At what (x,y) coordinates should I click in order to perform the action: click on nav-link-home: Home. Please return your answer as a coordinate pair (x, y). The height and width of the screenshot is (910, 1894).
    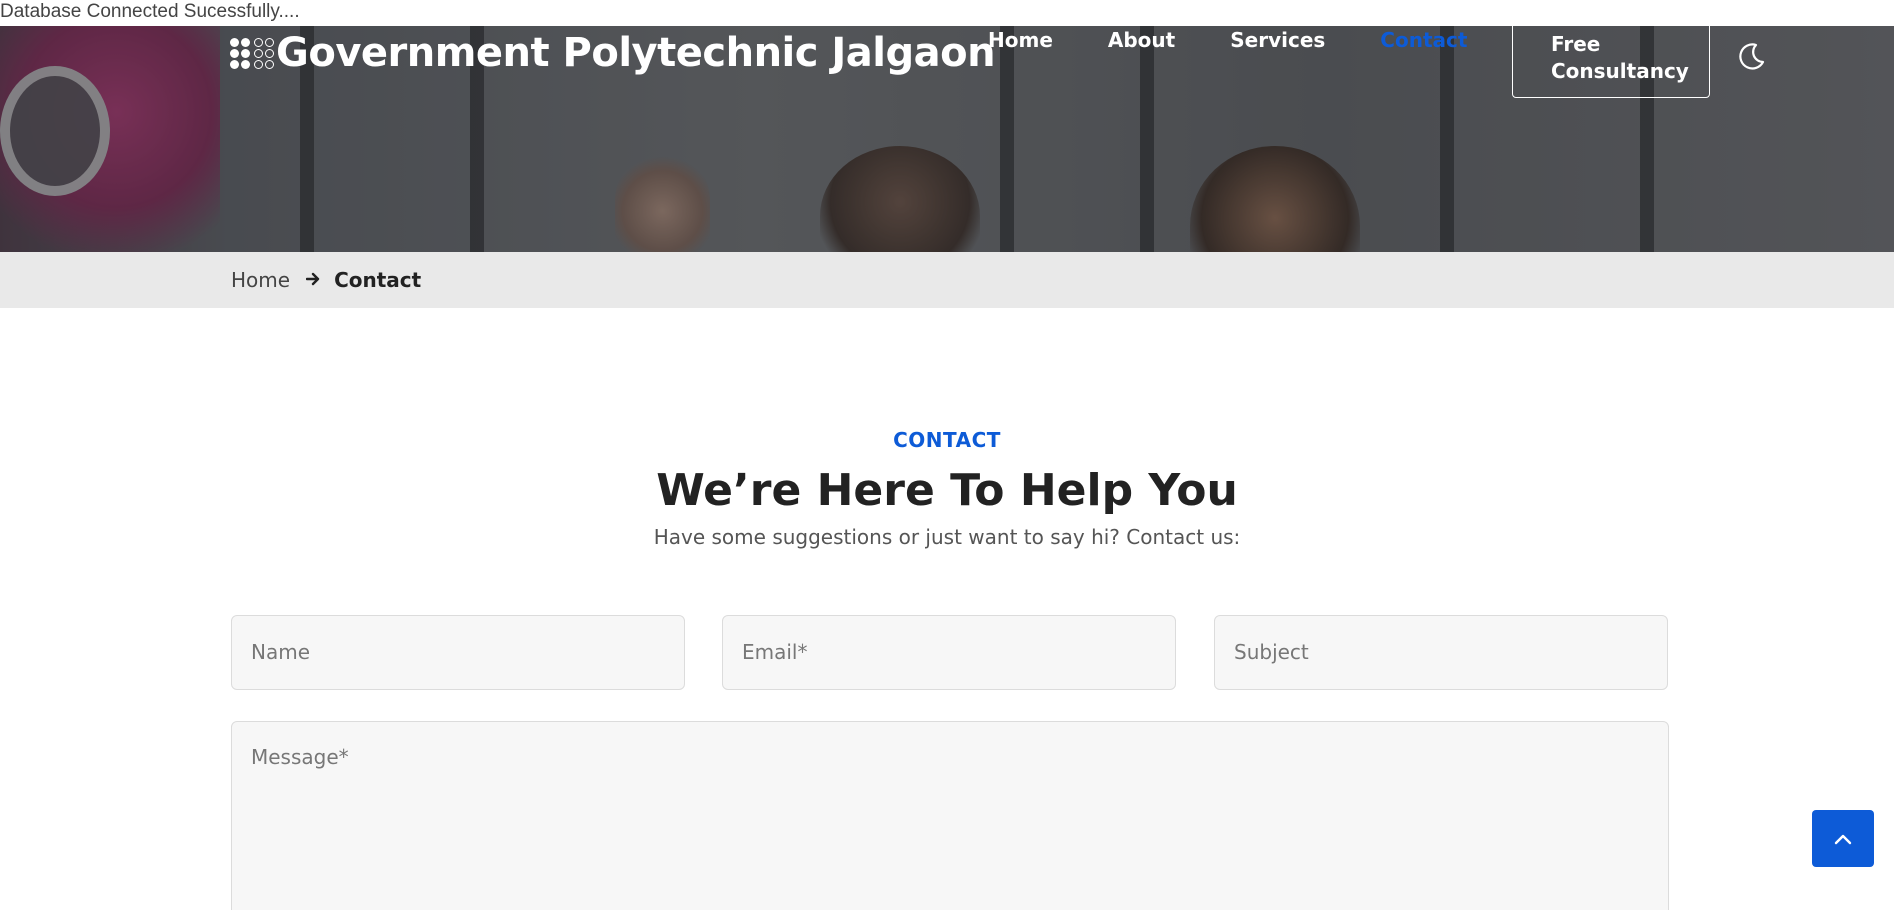
    Looking at the image, I should click on (1020, 39).